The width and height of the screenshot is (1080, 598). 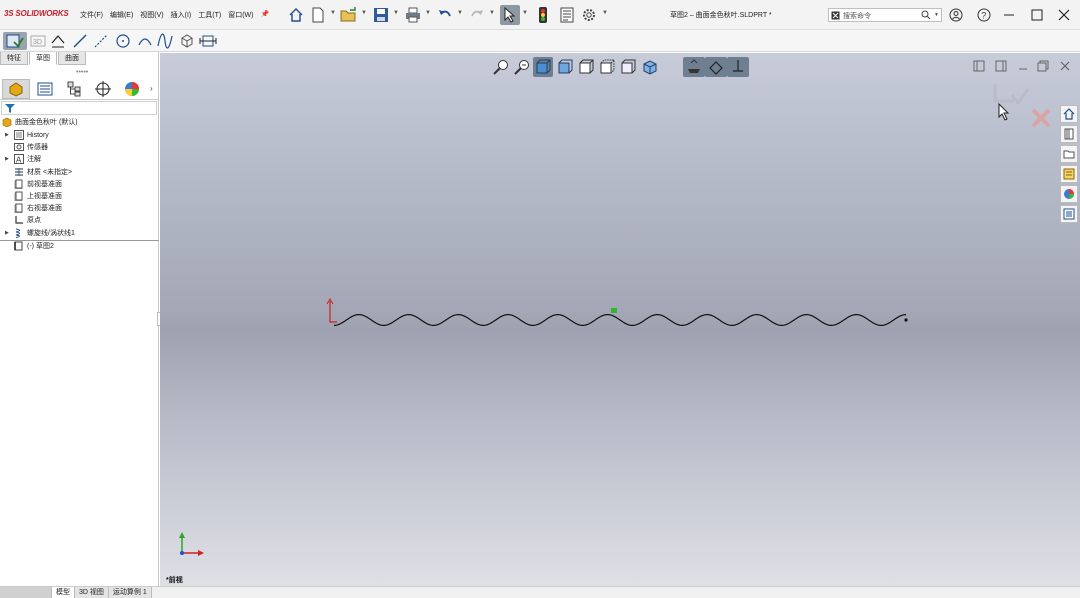 I want to click on task-pane-design-library-button, so click(x=1069, y=174).